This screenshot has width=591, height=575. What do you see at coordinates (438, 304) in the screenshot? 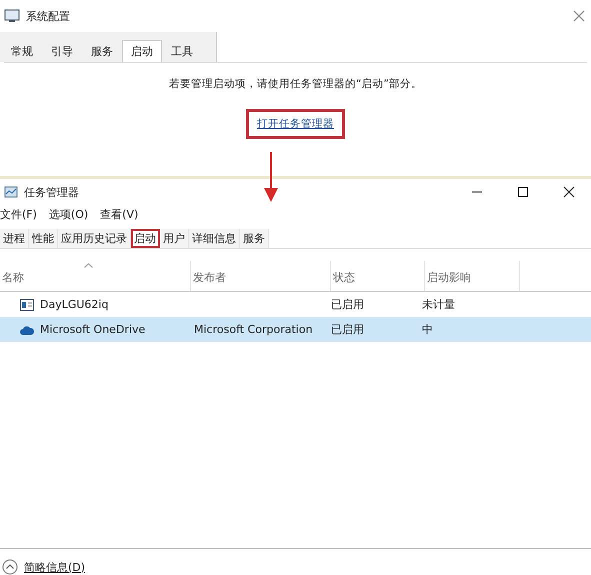
I see `table-cell: 未计量` at bounding box center [438, 304].